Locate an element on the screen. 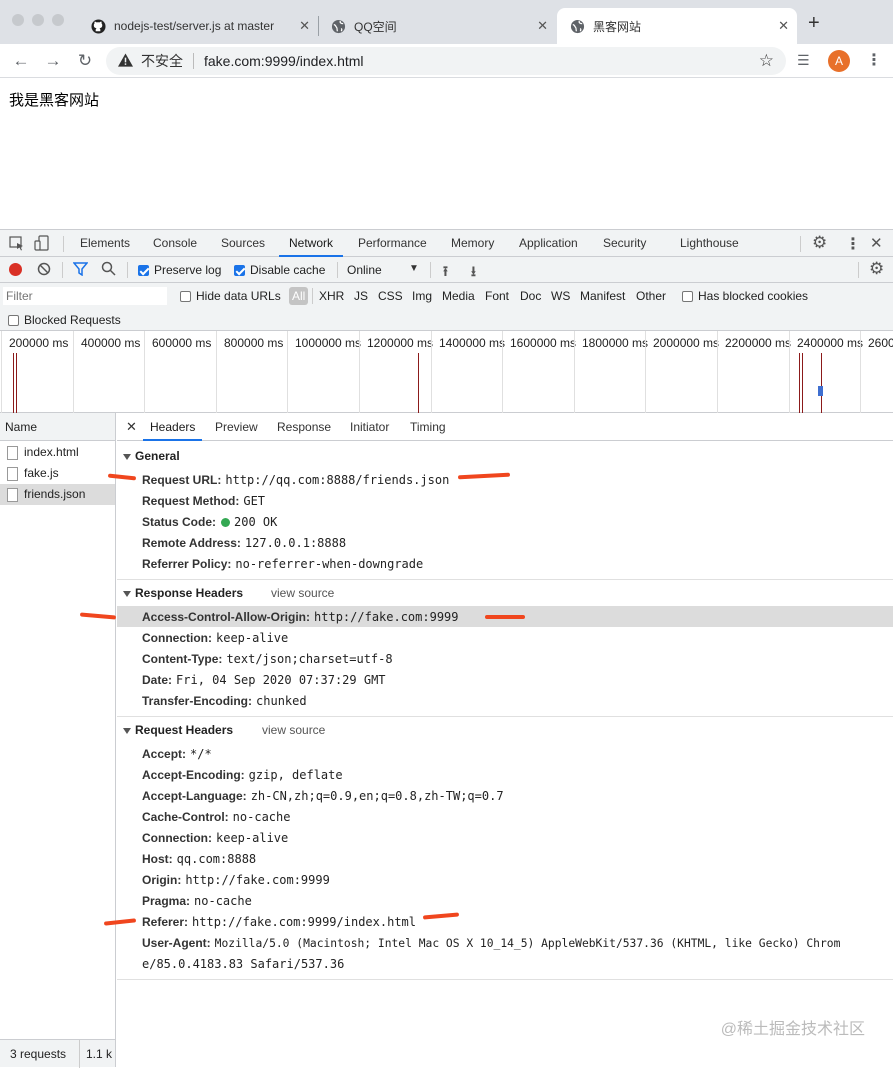 The width and height of the screenshot is (893, 1068). tab-preview: Preview is located at coordinates (236, 427).